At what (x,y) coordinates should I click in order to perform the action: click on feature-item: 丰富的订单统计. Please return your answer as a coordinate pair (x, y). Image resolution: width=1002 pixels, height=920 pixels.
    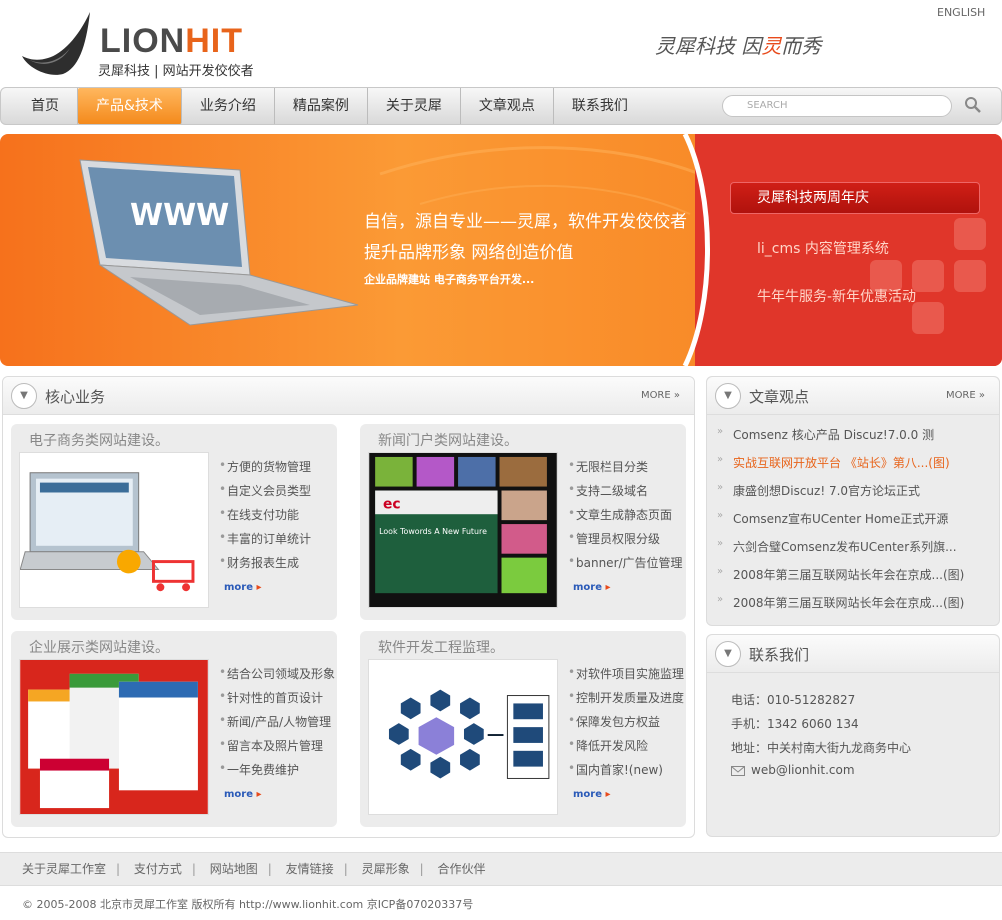
    Looking at the image, I should click on (265, 542).